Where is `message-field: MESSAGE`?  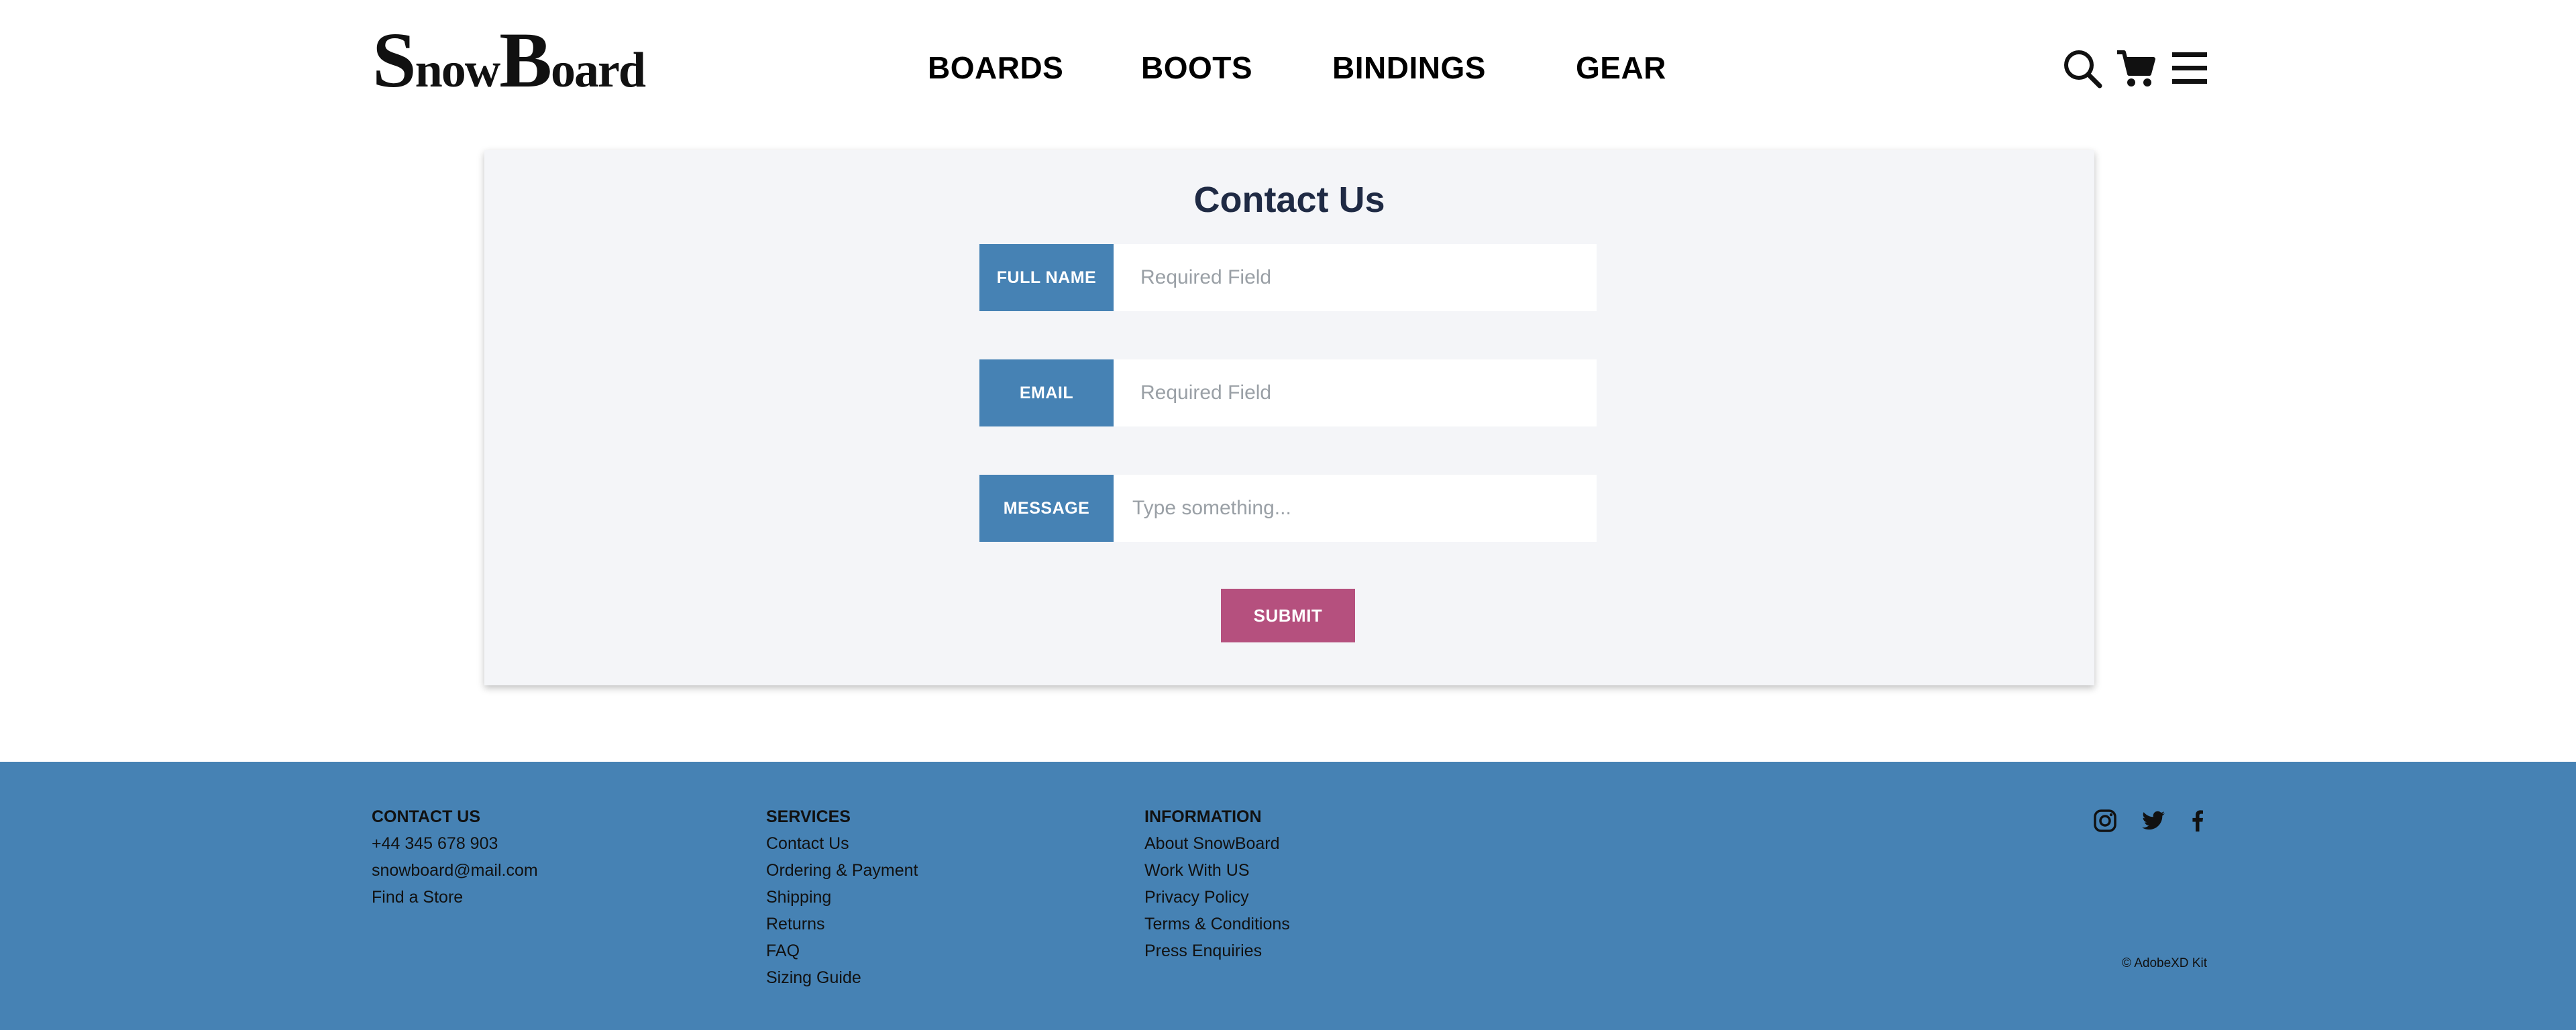
message-field: MESSAGE is located at coordinates (1288, 508).